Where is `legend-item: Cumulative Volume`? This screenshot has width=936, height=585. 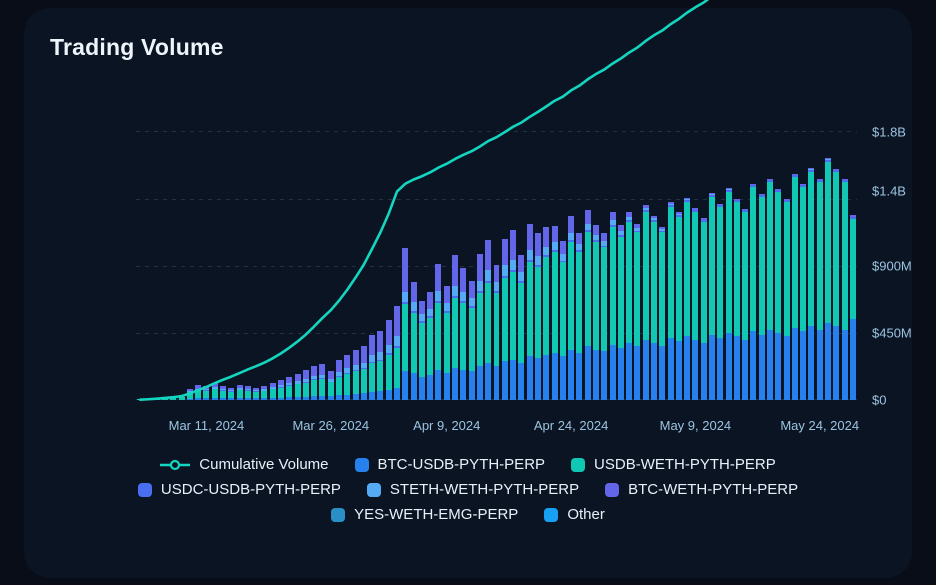 legend-item: Cumulative Volume is located at coordinates (244, 464).